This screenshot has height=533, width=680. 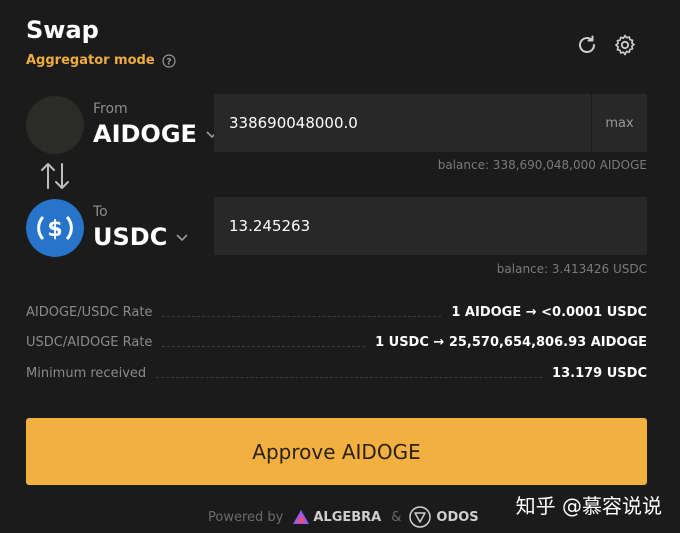 What do you see at coordinates (55, 176) in the screenshot?
I see `swap-direction-icon` at bounding box center [55, 176].